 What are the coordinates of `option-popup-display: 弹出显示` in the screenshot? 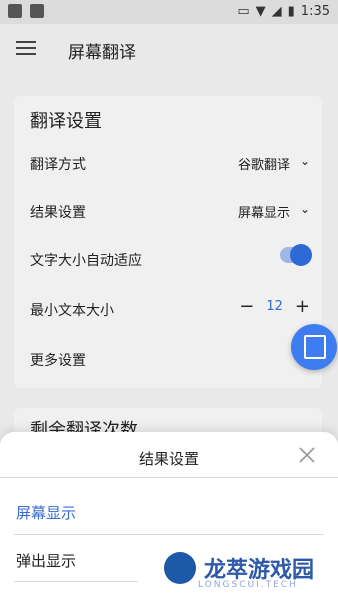 It's located at (46, 560).